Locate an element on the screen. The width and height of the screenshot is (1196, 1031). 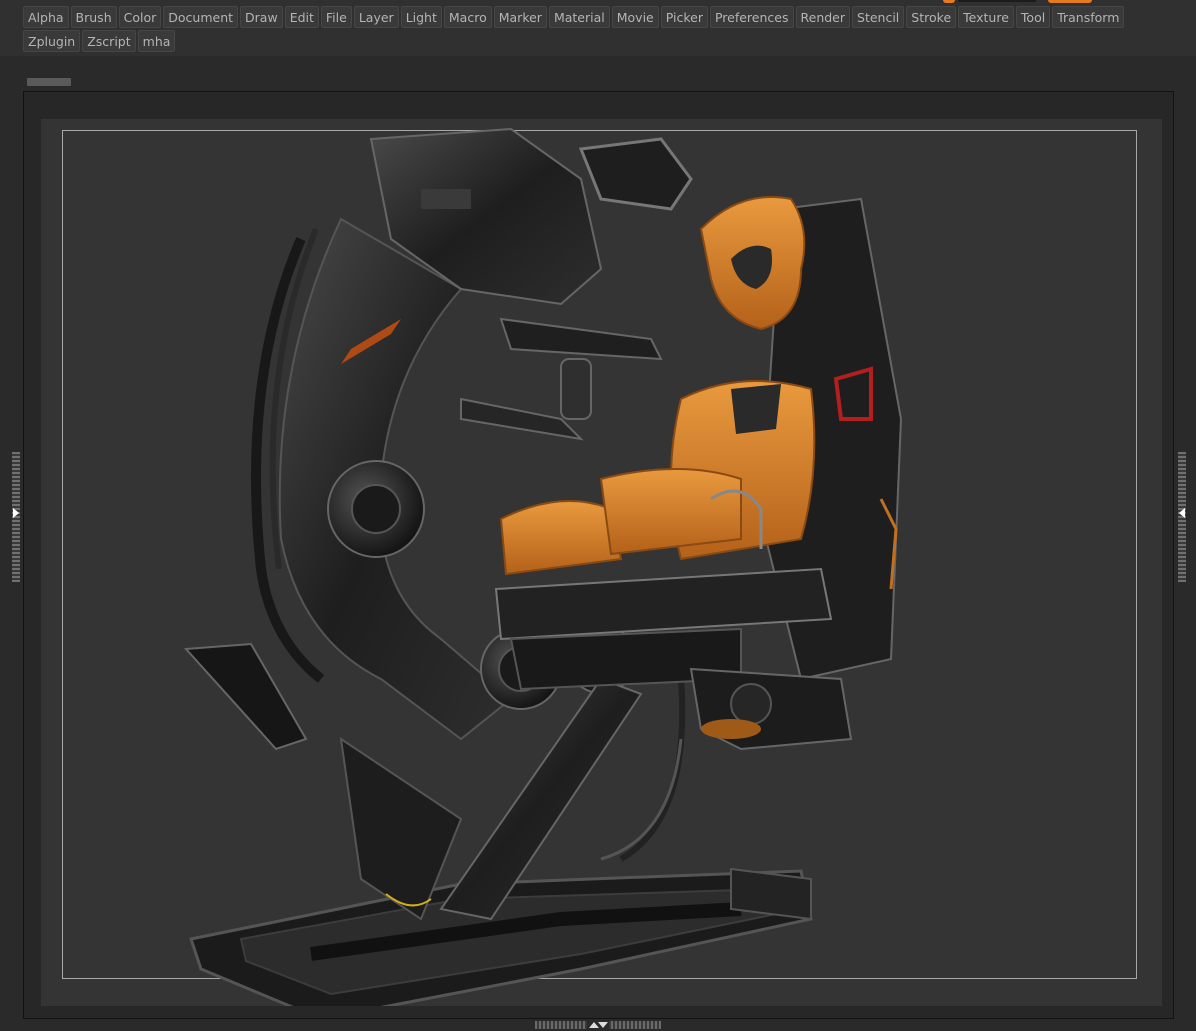
menu-mha: mha is located at coordinates (156, 41).